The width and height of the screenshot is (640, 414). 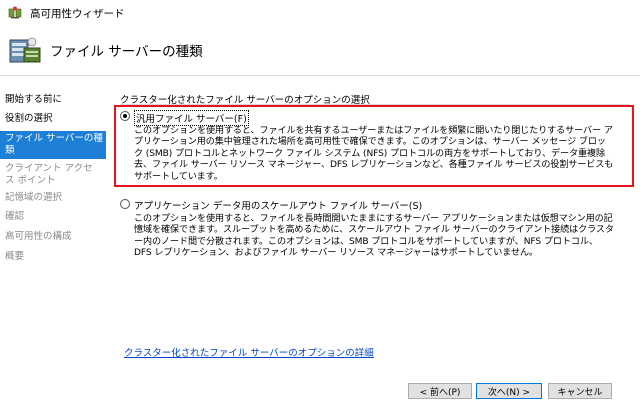 I want to click on page-header: ファイル サーバーの種類, so click(x=320, y=51).